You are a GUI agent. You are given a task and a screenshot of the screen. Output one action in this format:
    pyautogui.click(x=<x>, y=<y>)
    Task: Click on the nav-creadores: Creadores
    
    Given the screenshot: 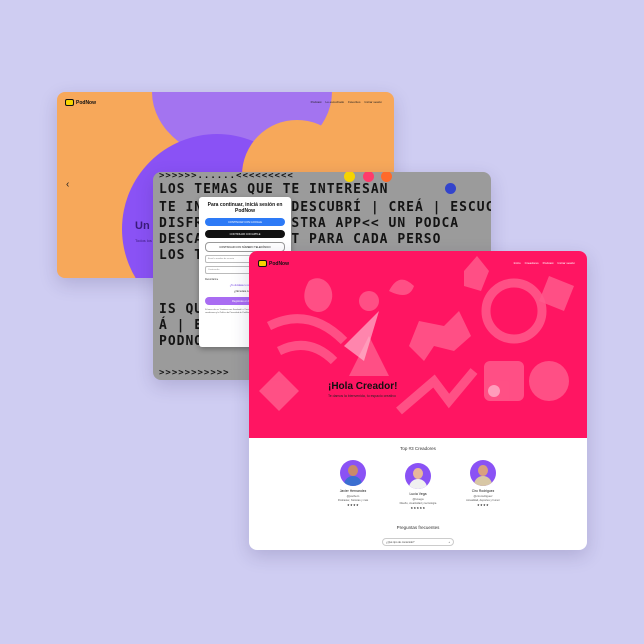 What is the action you would take?
    pyautogui.click(x=532, y=263)
    